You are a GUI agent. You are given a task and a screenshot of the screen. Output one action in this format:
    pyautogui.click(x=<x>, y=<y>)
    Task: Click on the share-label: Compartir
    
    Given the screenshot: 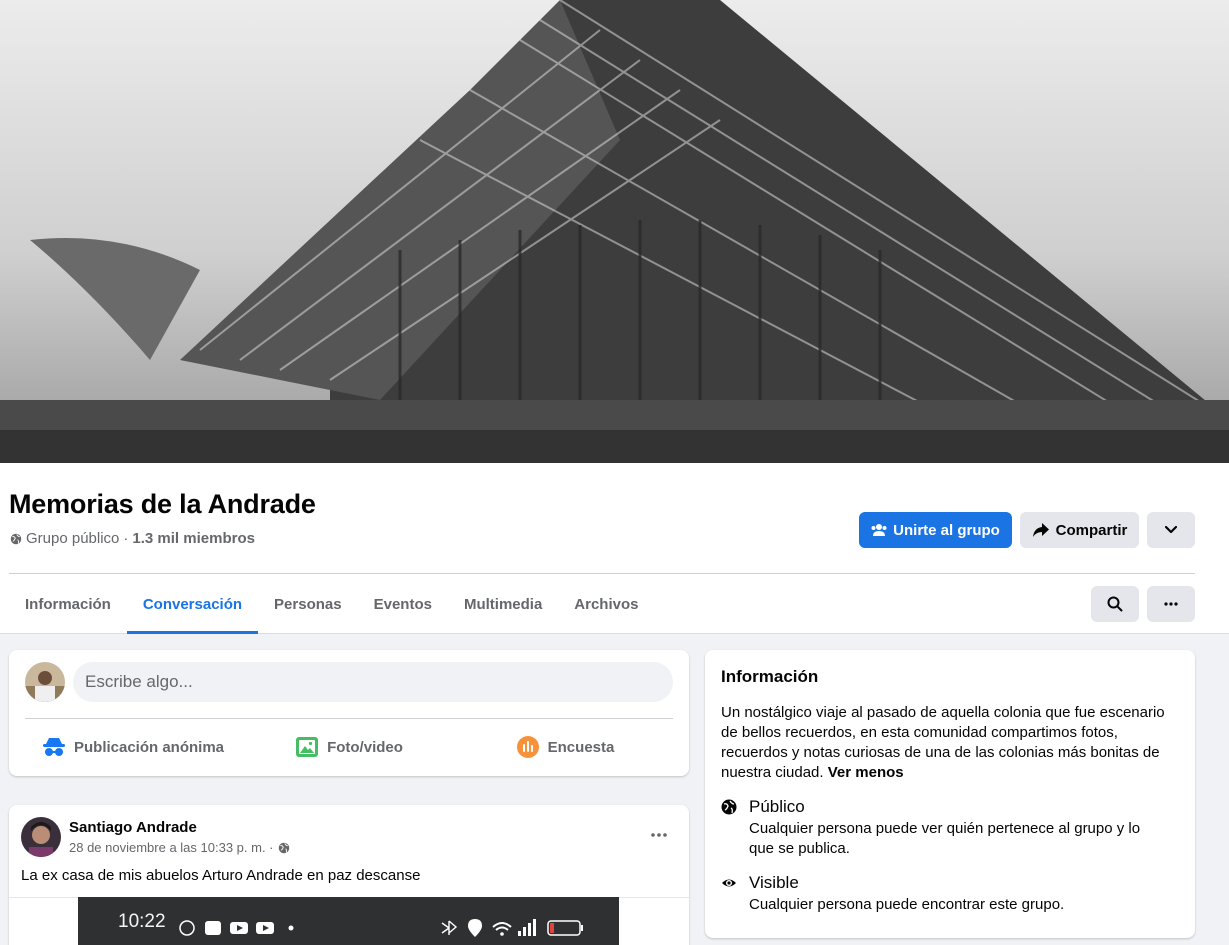 What is the action you would take?
    pyautogui.click(x=1091, y=530)
    